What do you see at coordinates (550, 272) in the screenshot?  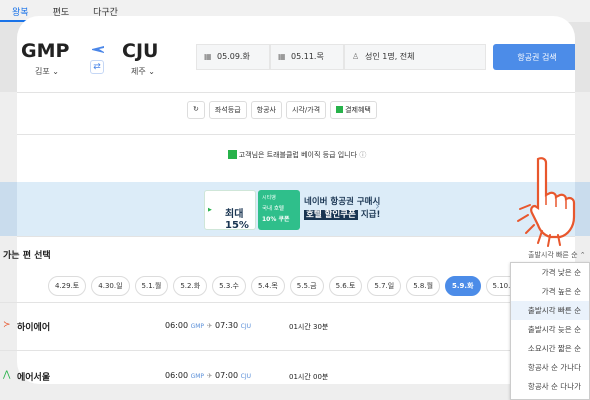 I see `sort-option: 가격 낮은 순` at bounding box center [550, 272].